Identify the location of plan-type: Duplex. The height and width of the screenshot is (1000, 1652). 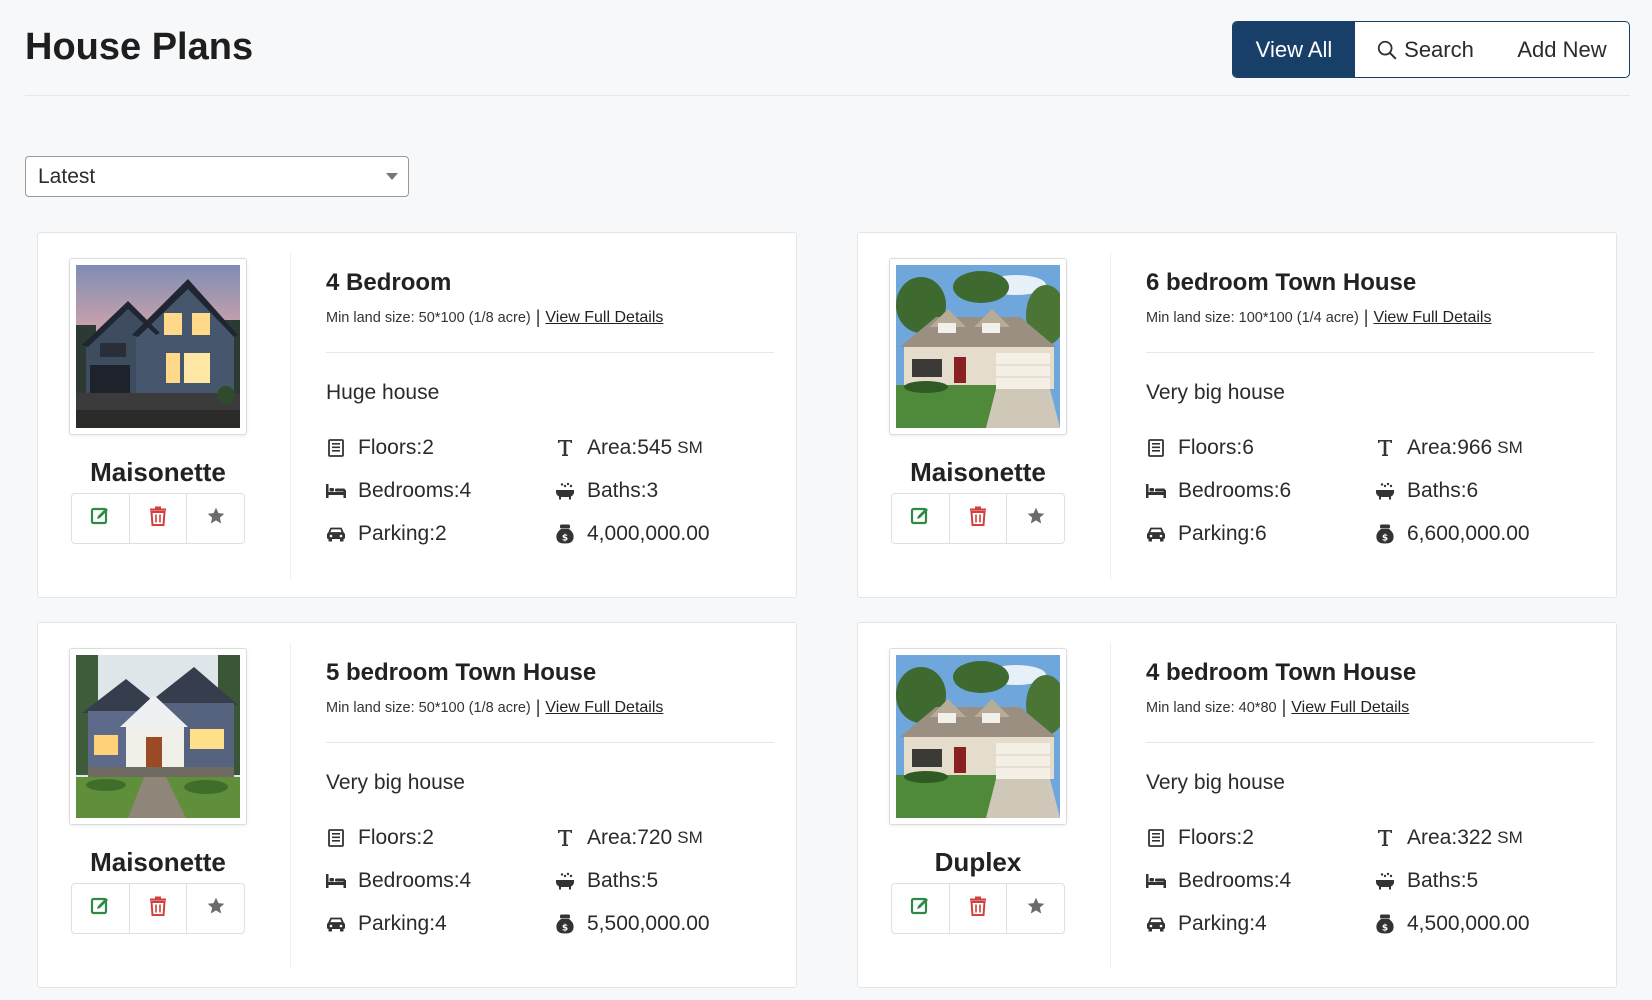
(978, 862).